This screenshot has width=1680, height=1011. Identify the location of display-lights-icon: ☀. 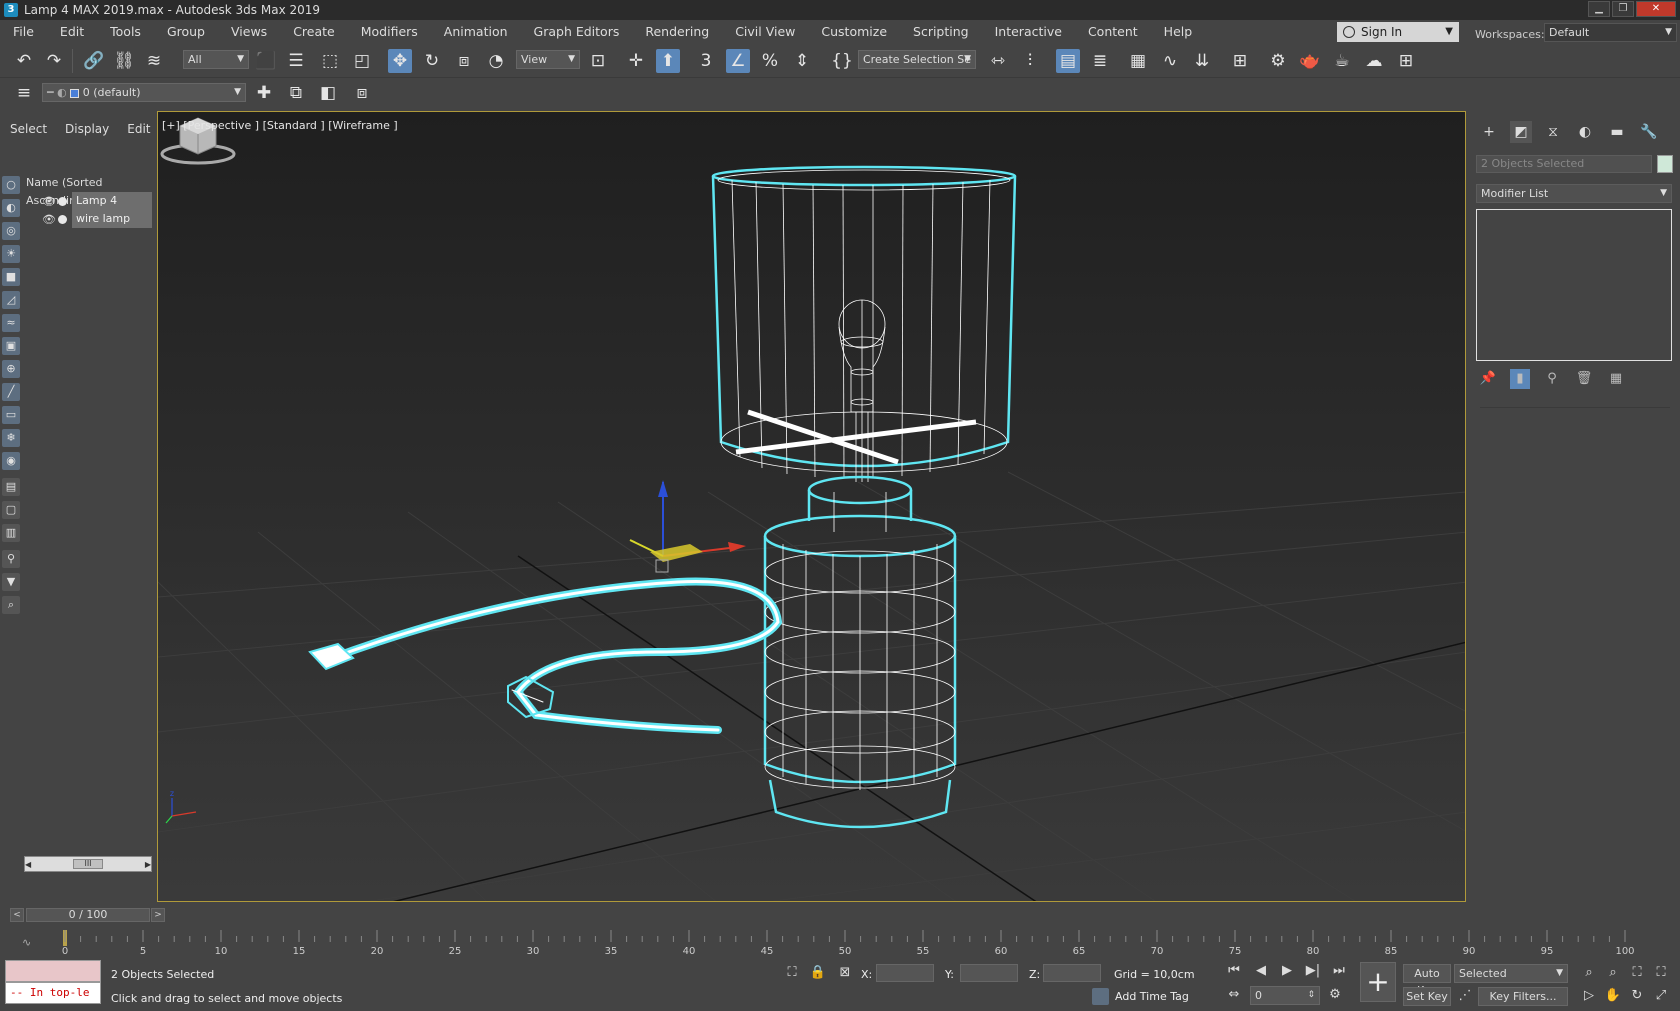
(11, 254).